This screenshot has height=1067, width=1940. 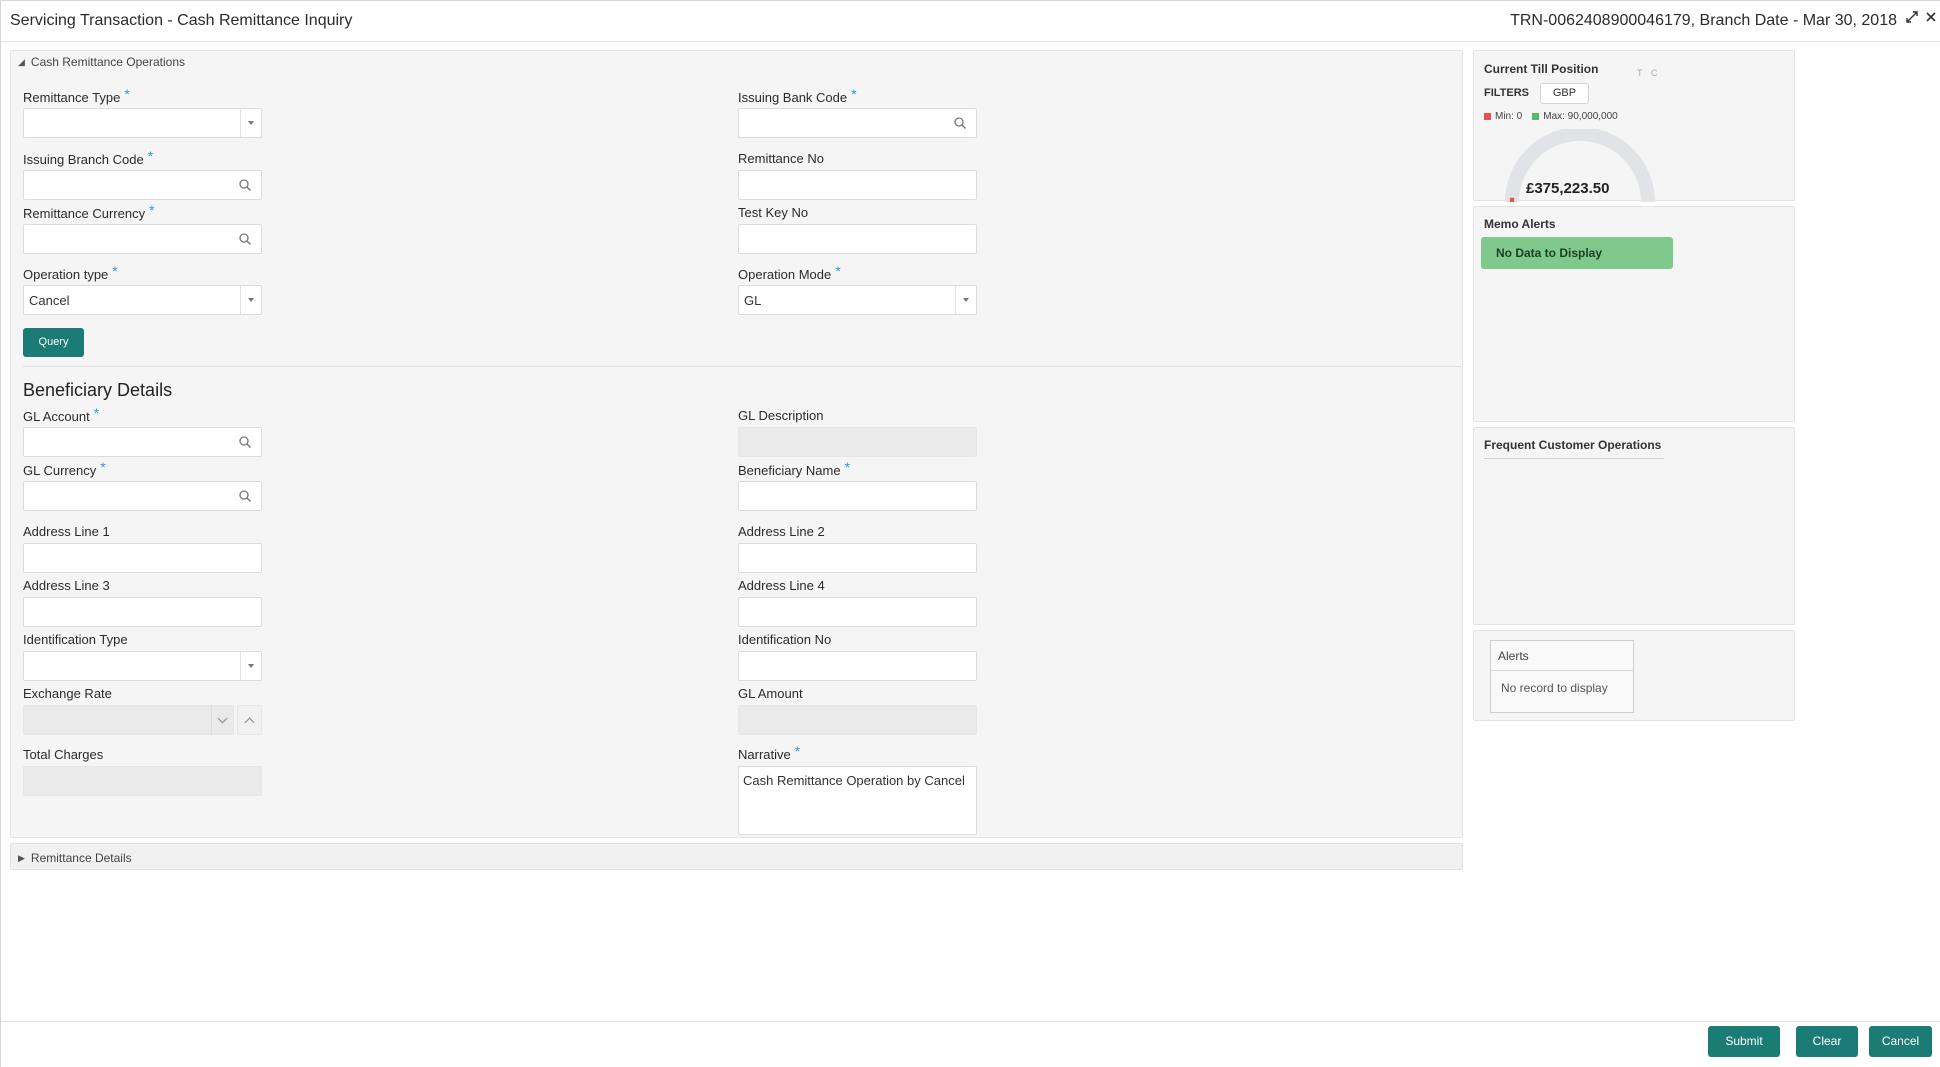 I want to click on remittance-type-select, so click(x=142, y=123).